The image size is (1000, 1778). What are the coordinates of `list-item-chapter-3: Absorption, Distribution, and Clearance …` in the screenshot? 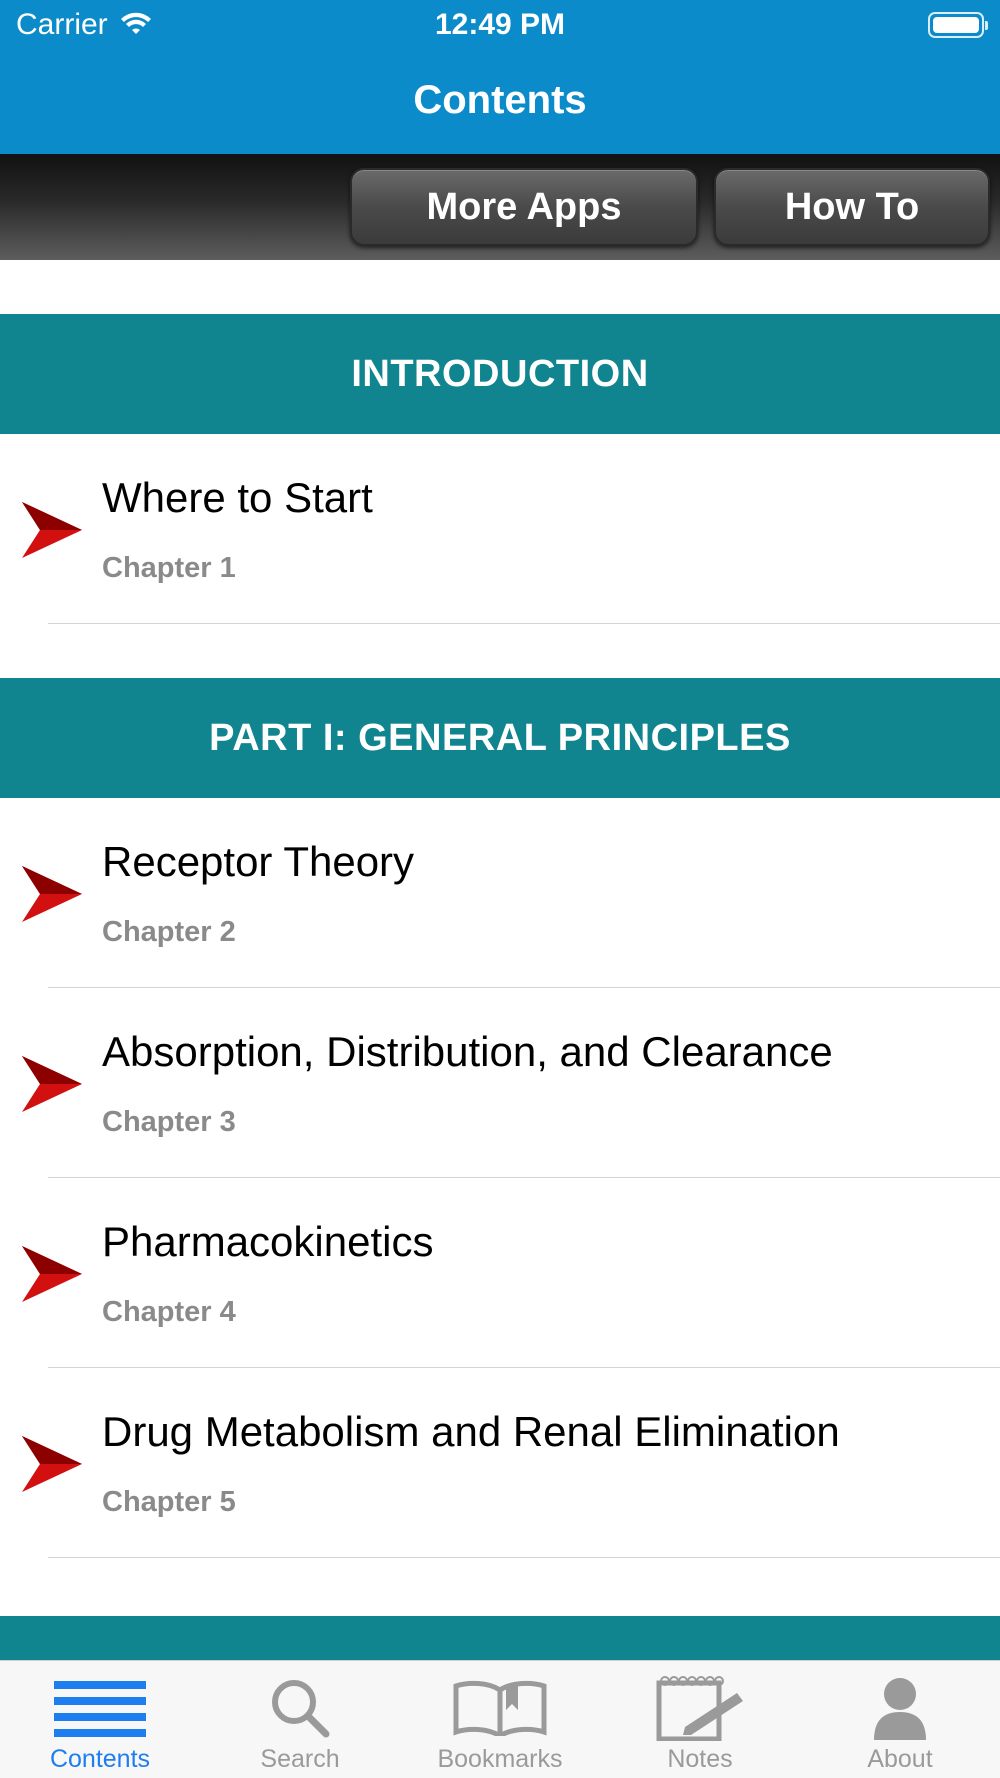 It's located at (500, 1083).